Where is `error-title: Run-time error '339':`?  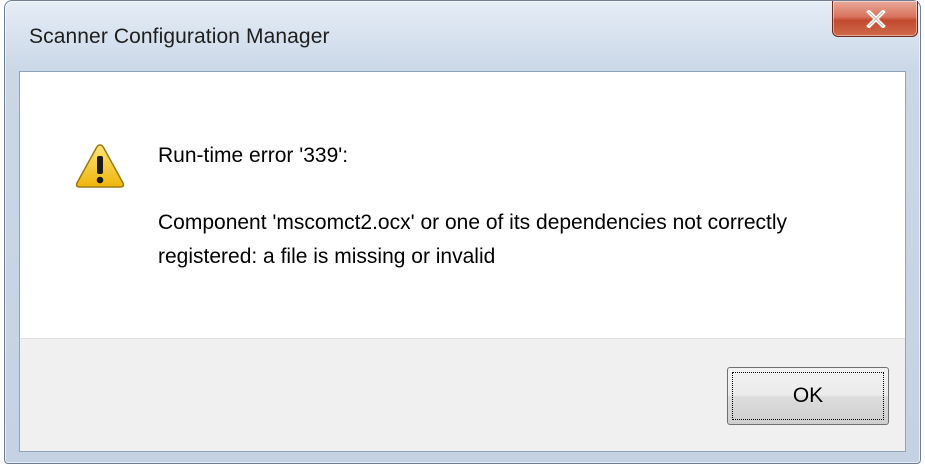
error-title: Run-time error '339': is located at coordinates (253, 155).